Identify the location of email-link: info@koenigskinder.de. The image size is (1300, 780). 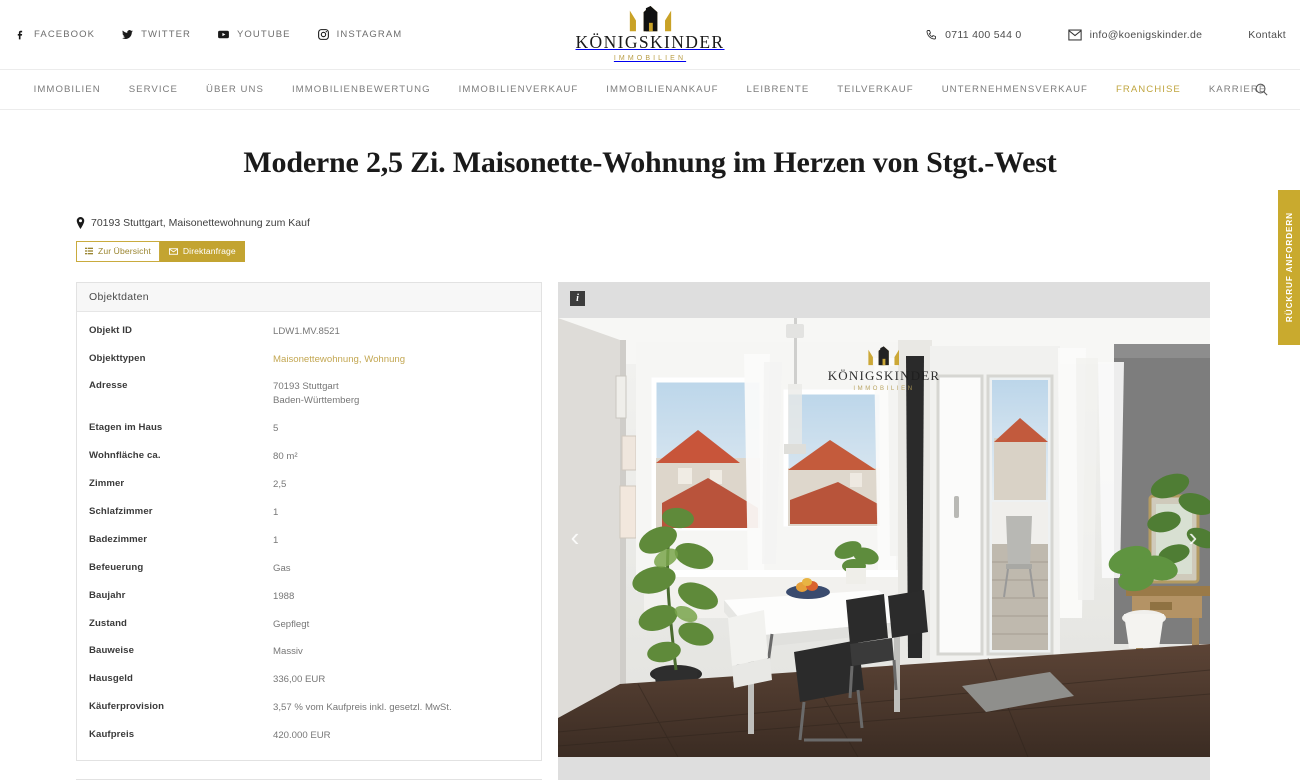
(1135, 34).